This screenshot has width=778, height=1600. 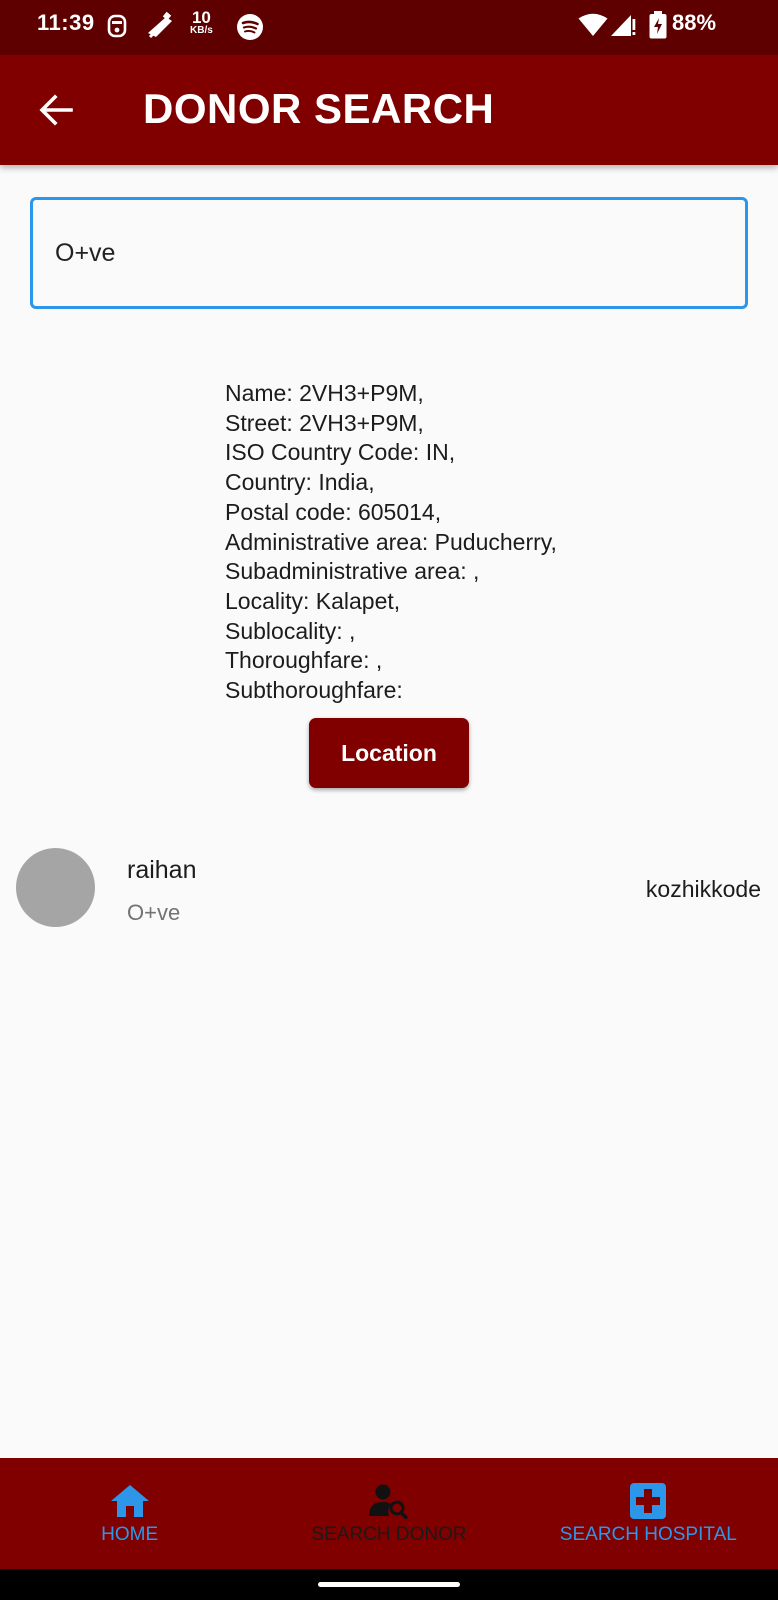 What do you see at coordinates (694, 22) in the screenshot?
I see `battery-percent: 88%` at bounding box center [694, 22].